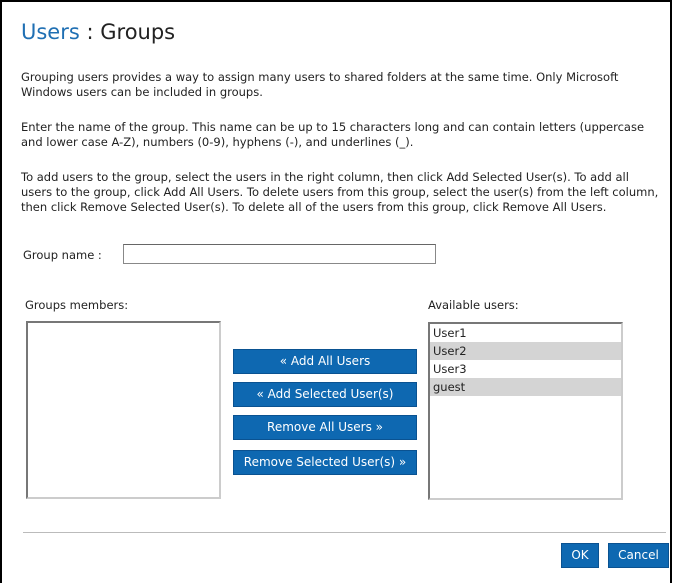  What do you see at coordinates (525, 333) in the screenshot?
I see `list-item: User1` at bounding box center [525, 333].